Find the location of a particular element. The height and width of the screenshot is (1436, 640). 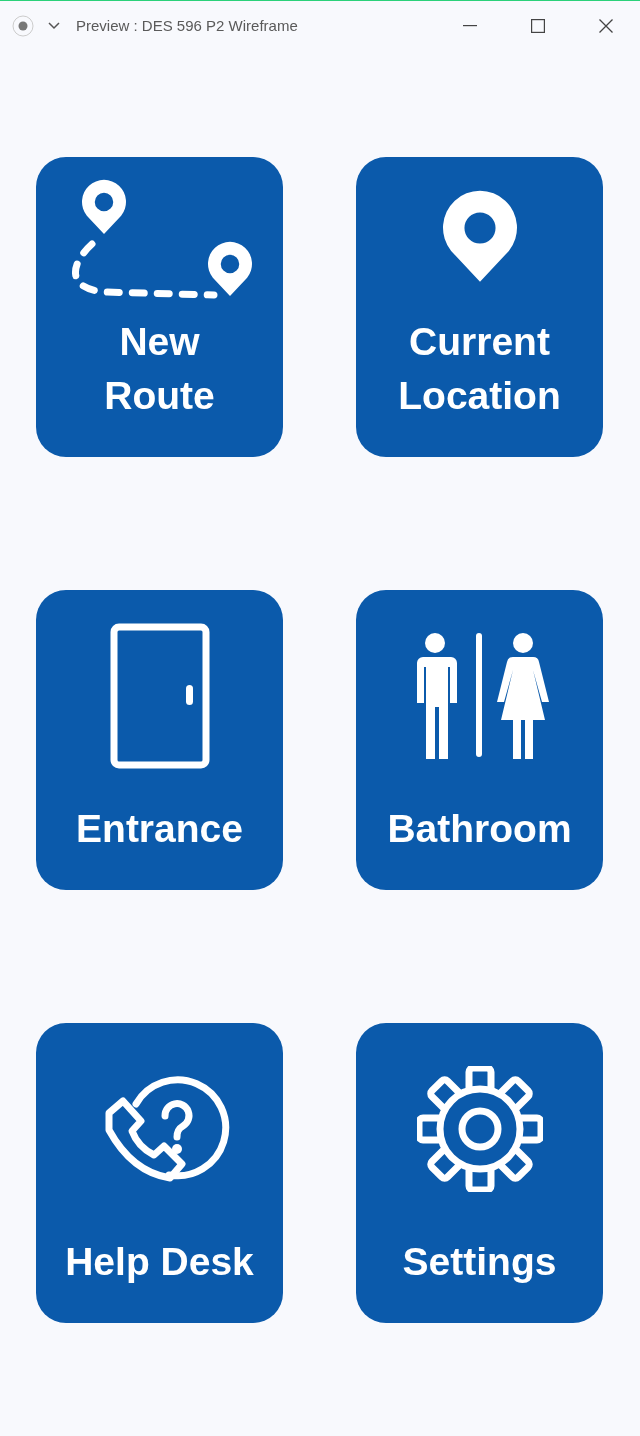

close-icon is located at coordinates (606, 25).